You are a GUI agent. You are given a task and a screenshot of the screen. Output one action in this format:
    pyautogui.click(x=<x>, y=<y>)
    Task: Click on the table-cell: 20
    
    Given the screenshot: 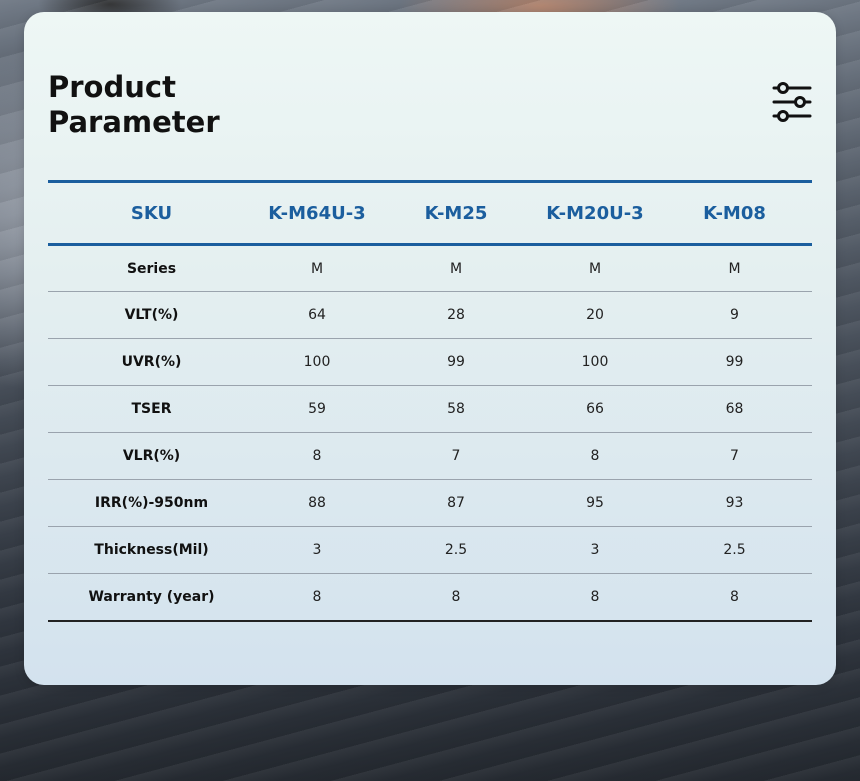 What is the action you would take?
    pyautogui.click(x=595, y=315)
    